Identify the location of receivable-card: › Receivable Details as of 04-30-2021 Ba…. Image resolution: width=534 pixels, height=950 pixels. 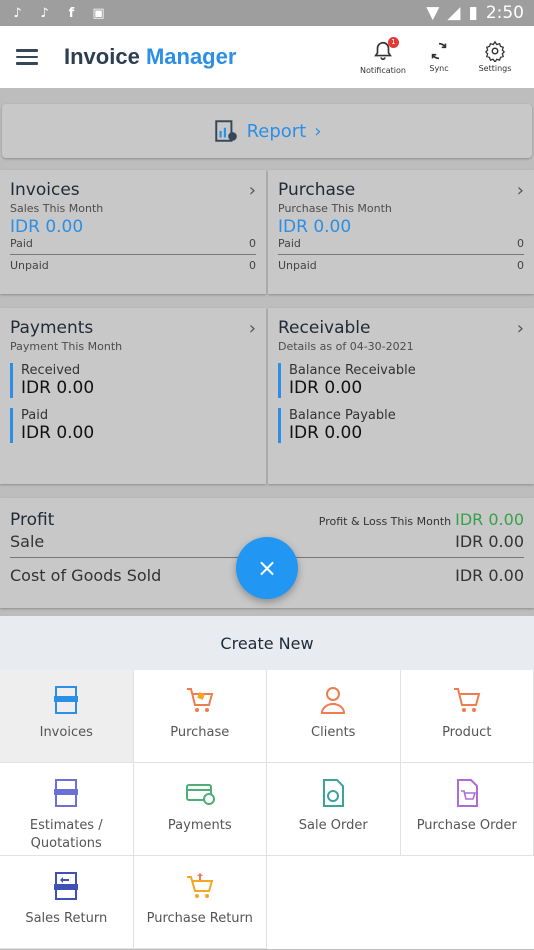
(401, 396).